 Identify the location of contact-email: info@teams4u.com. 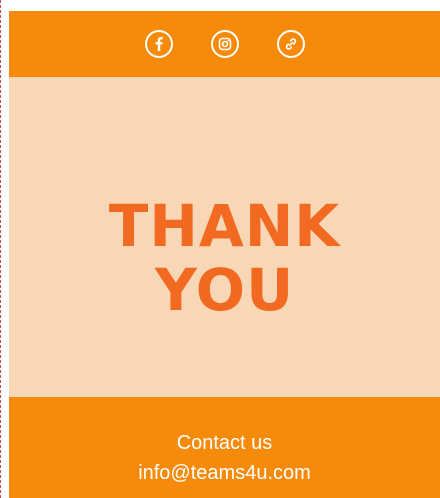
(224, 473).